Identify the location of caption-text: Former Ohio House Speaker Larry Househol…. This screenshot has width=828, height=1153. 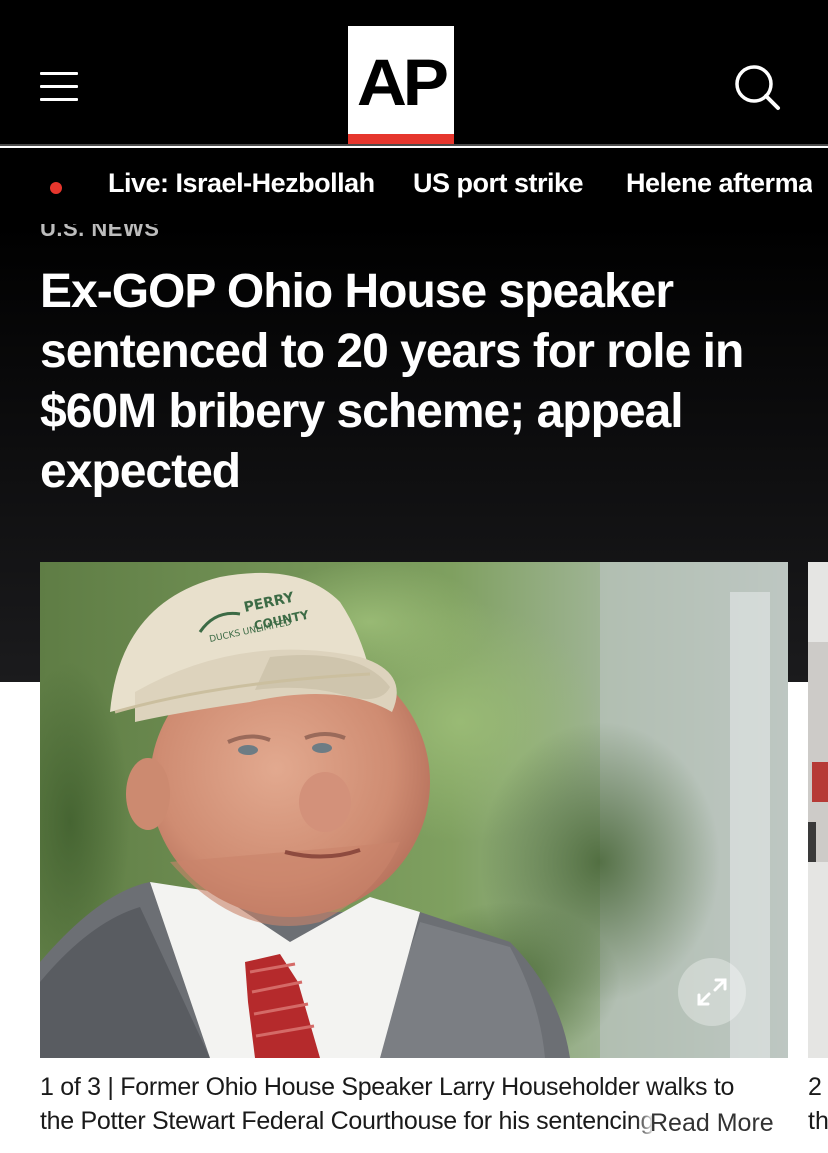
(387, 1104).